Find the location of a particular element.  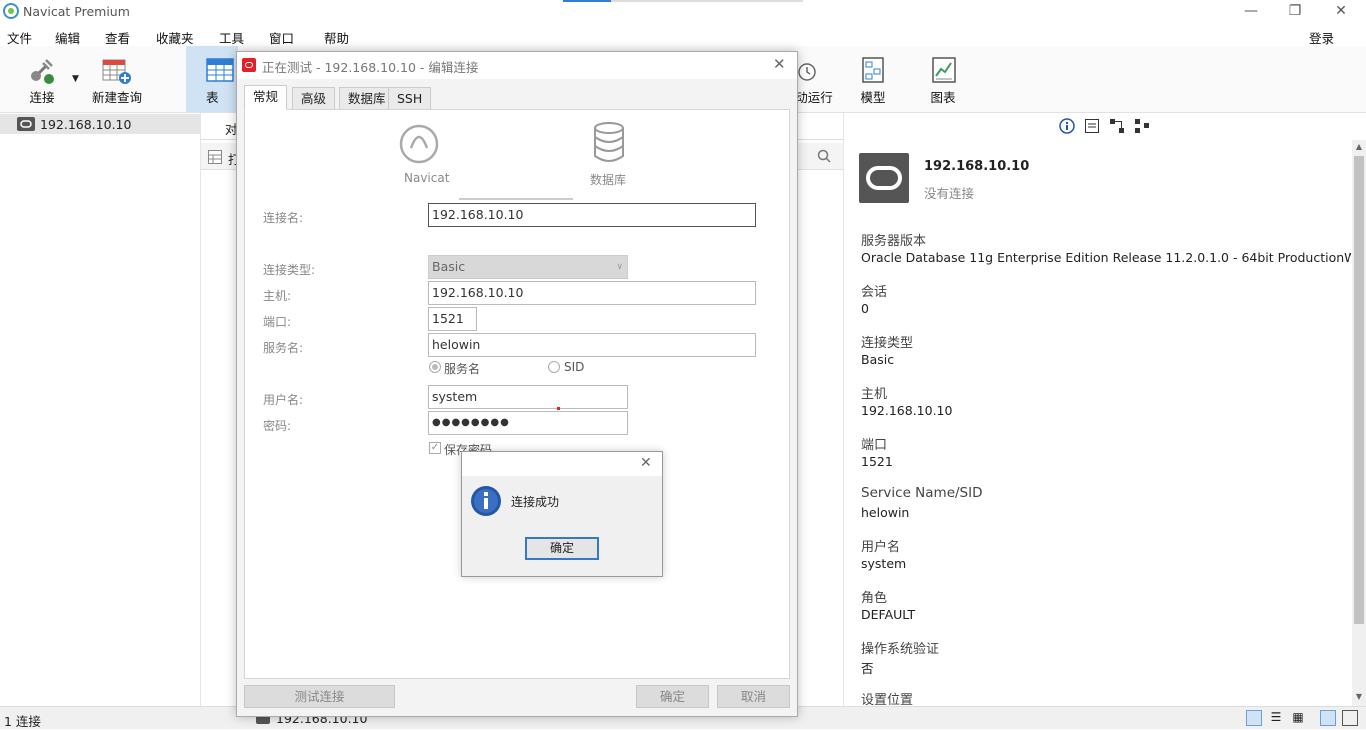

menu-favorites: 收藏夹 is located at coordinates (175, 37).